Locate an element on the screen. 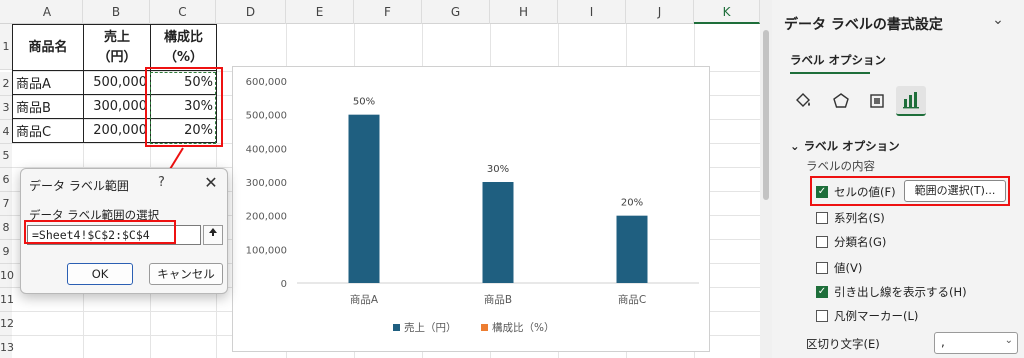 The height and width of the screenshot is (358, 1024). option-series-name: 系列名(S) is located at coordinates (850, 218).